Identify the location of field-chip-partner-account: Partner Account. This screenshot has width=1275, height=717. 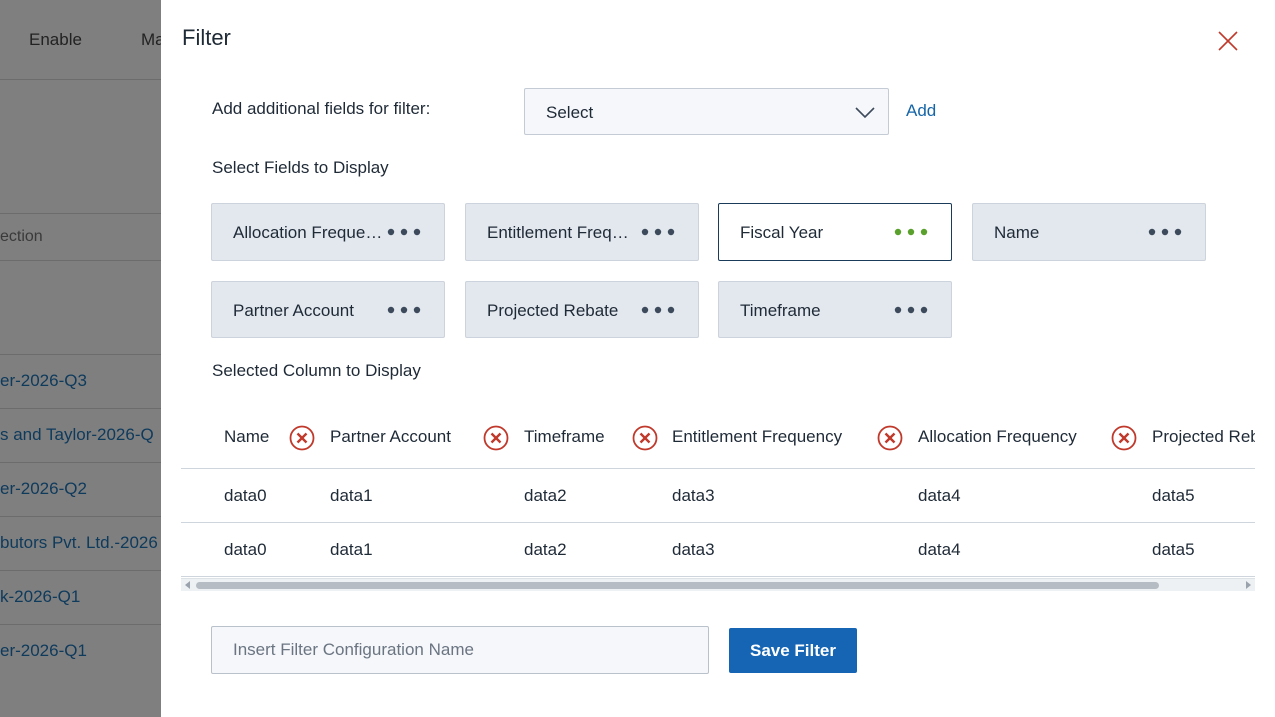
(328, 309).